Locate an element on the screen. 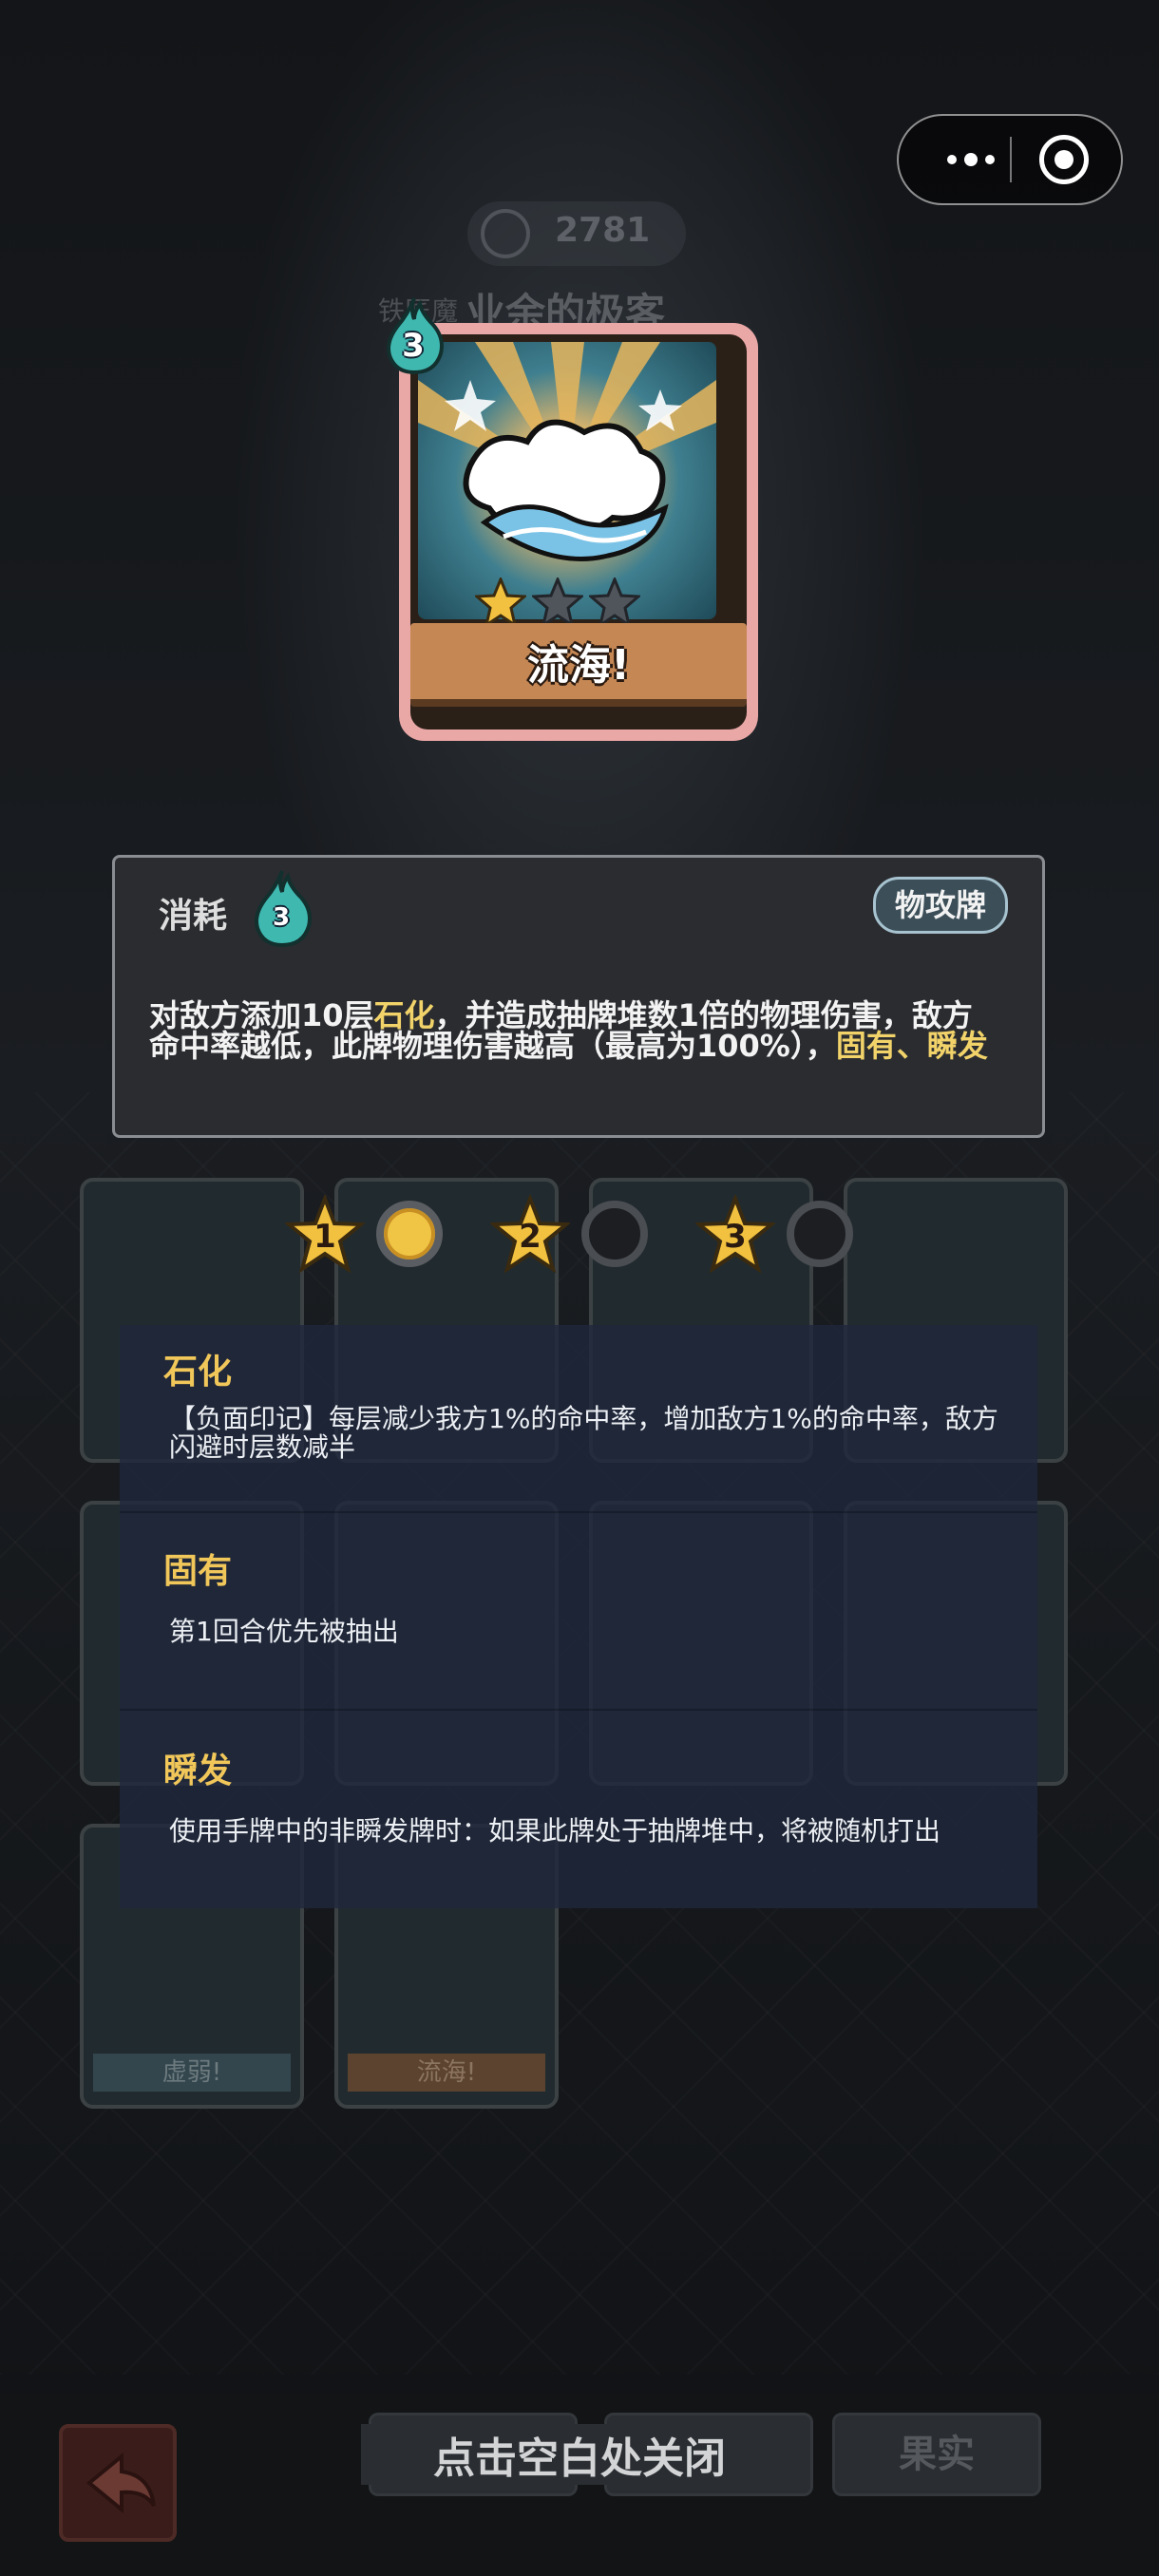 The width and height of the screenshot is (1159, 2576). capsule-divider is located at coordinates (1011, 159).